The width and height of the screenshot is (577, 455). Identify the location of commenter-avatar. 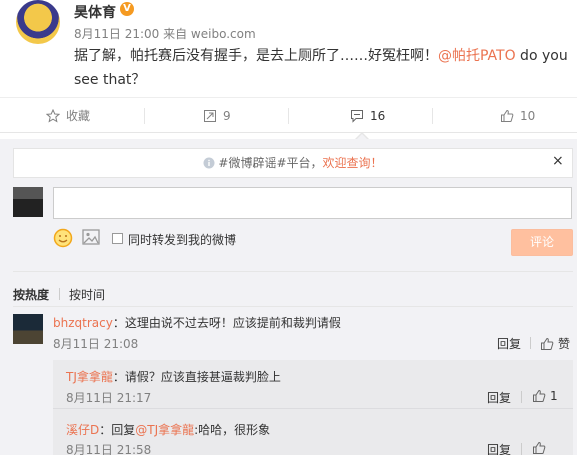
(28, 329).